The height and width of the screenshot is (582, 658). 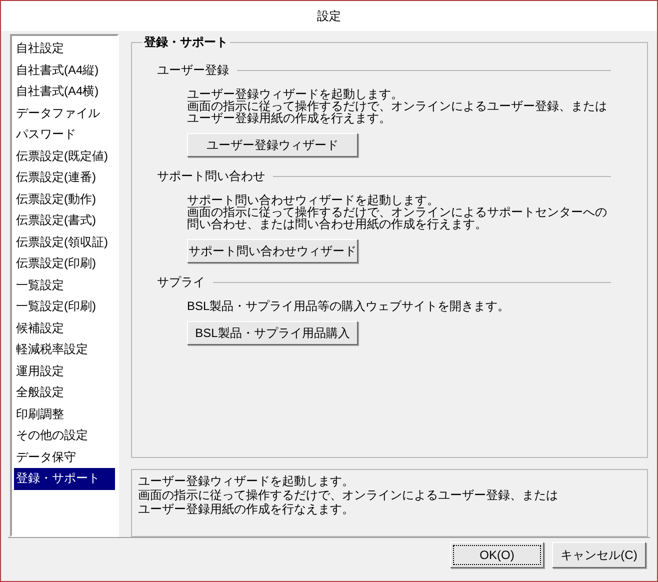 What do you see at coordinates (64, 414) in the screenshot?
I see `settings-list-item: 印刷調整` at bounding box center [64, 414].